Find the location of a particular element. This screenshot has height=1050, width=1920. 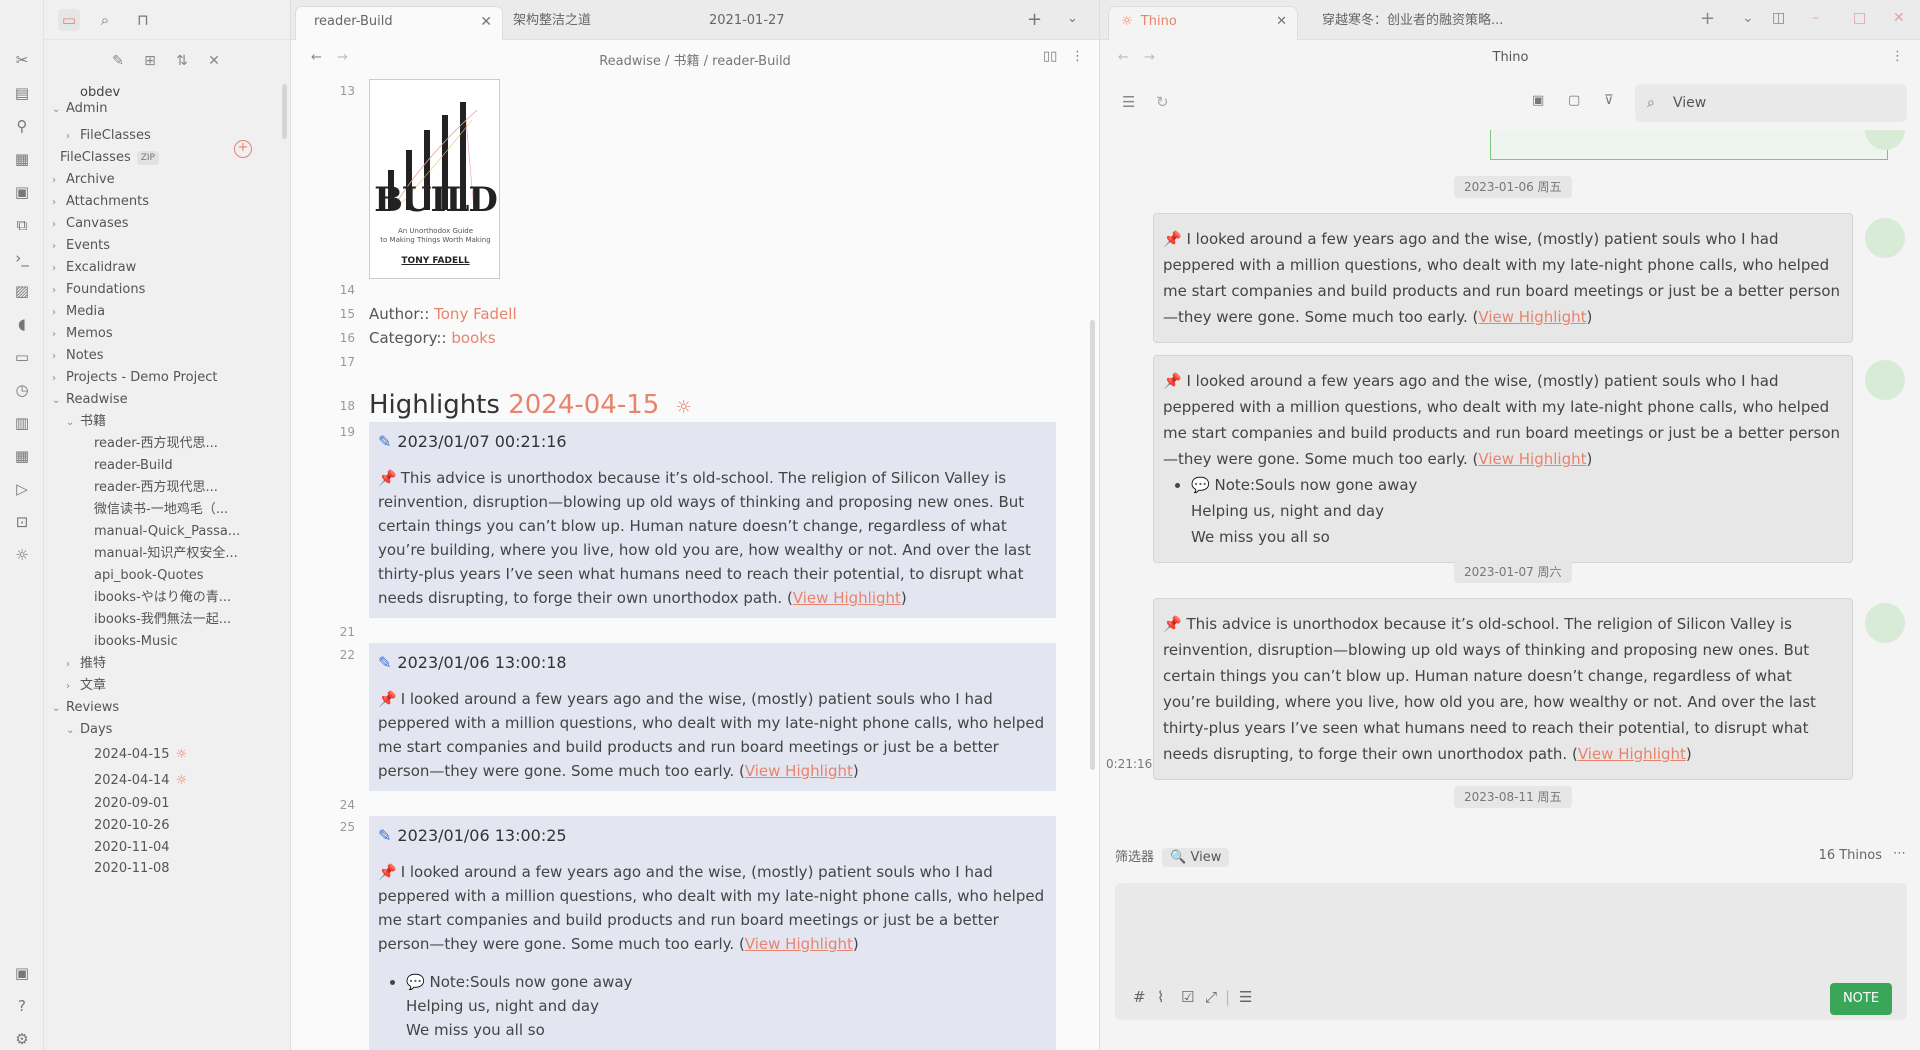

reading-mode-icon: ▯▯ is located at coordinates (1050, 56).